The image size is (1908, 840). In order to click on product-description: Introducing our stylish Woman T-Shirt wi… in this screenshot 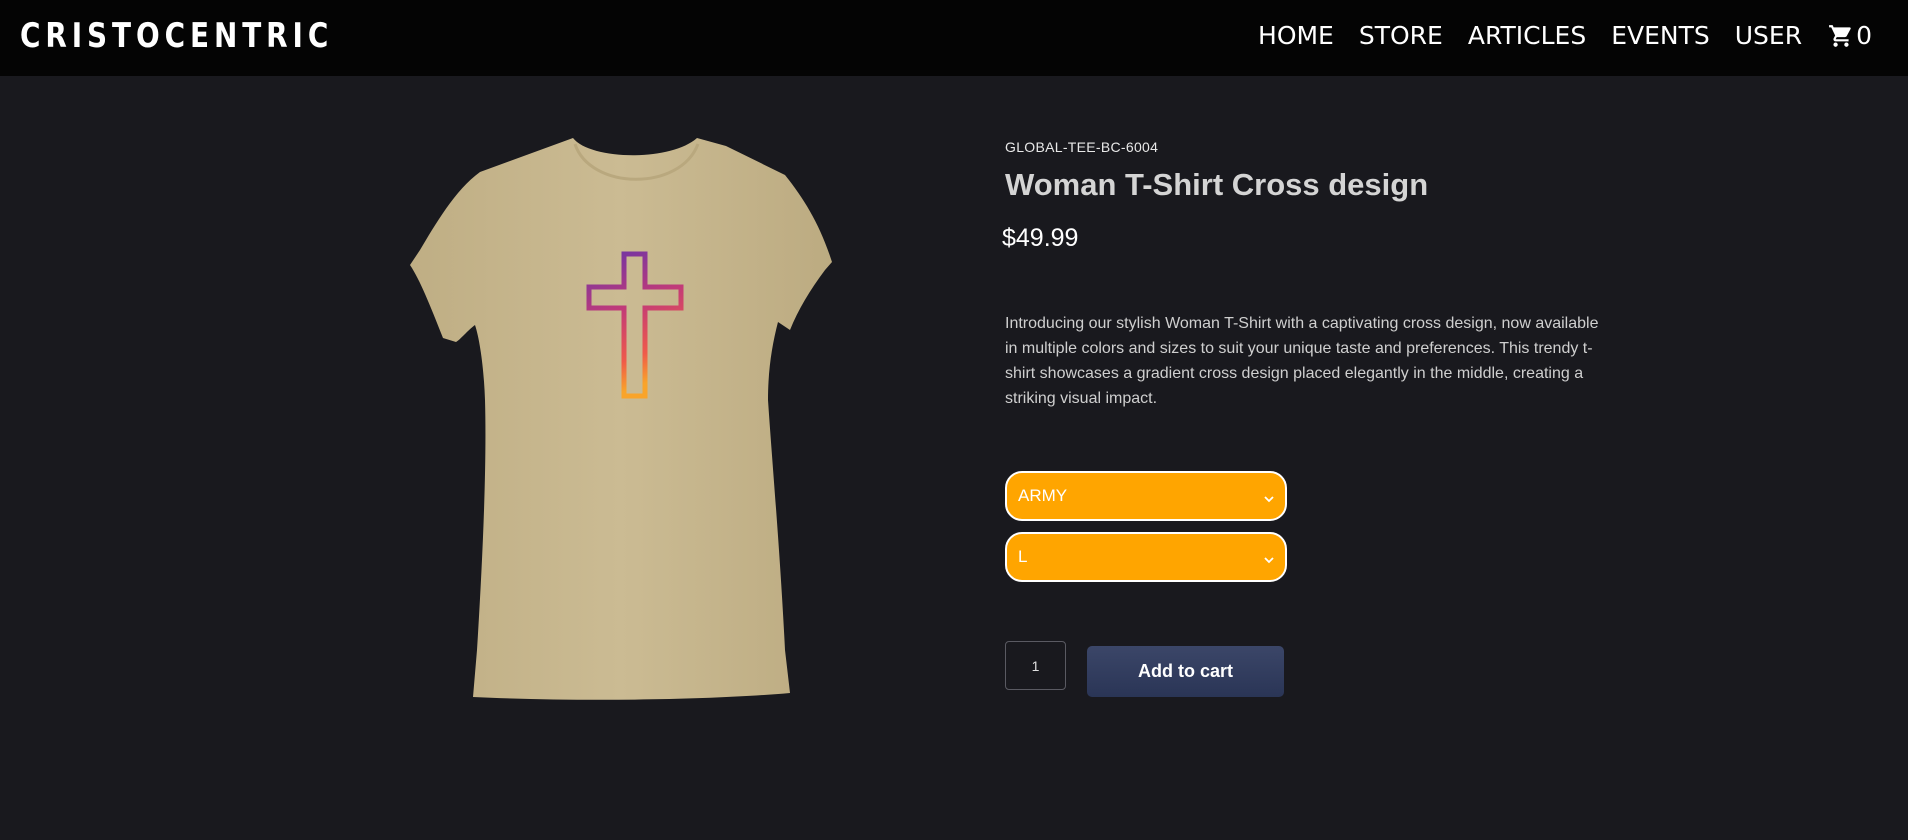, I will do `click(1302, 361)`.